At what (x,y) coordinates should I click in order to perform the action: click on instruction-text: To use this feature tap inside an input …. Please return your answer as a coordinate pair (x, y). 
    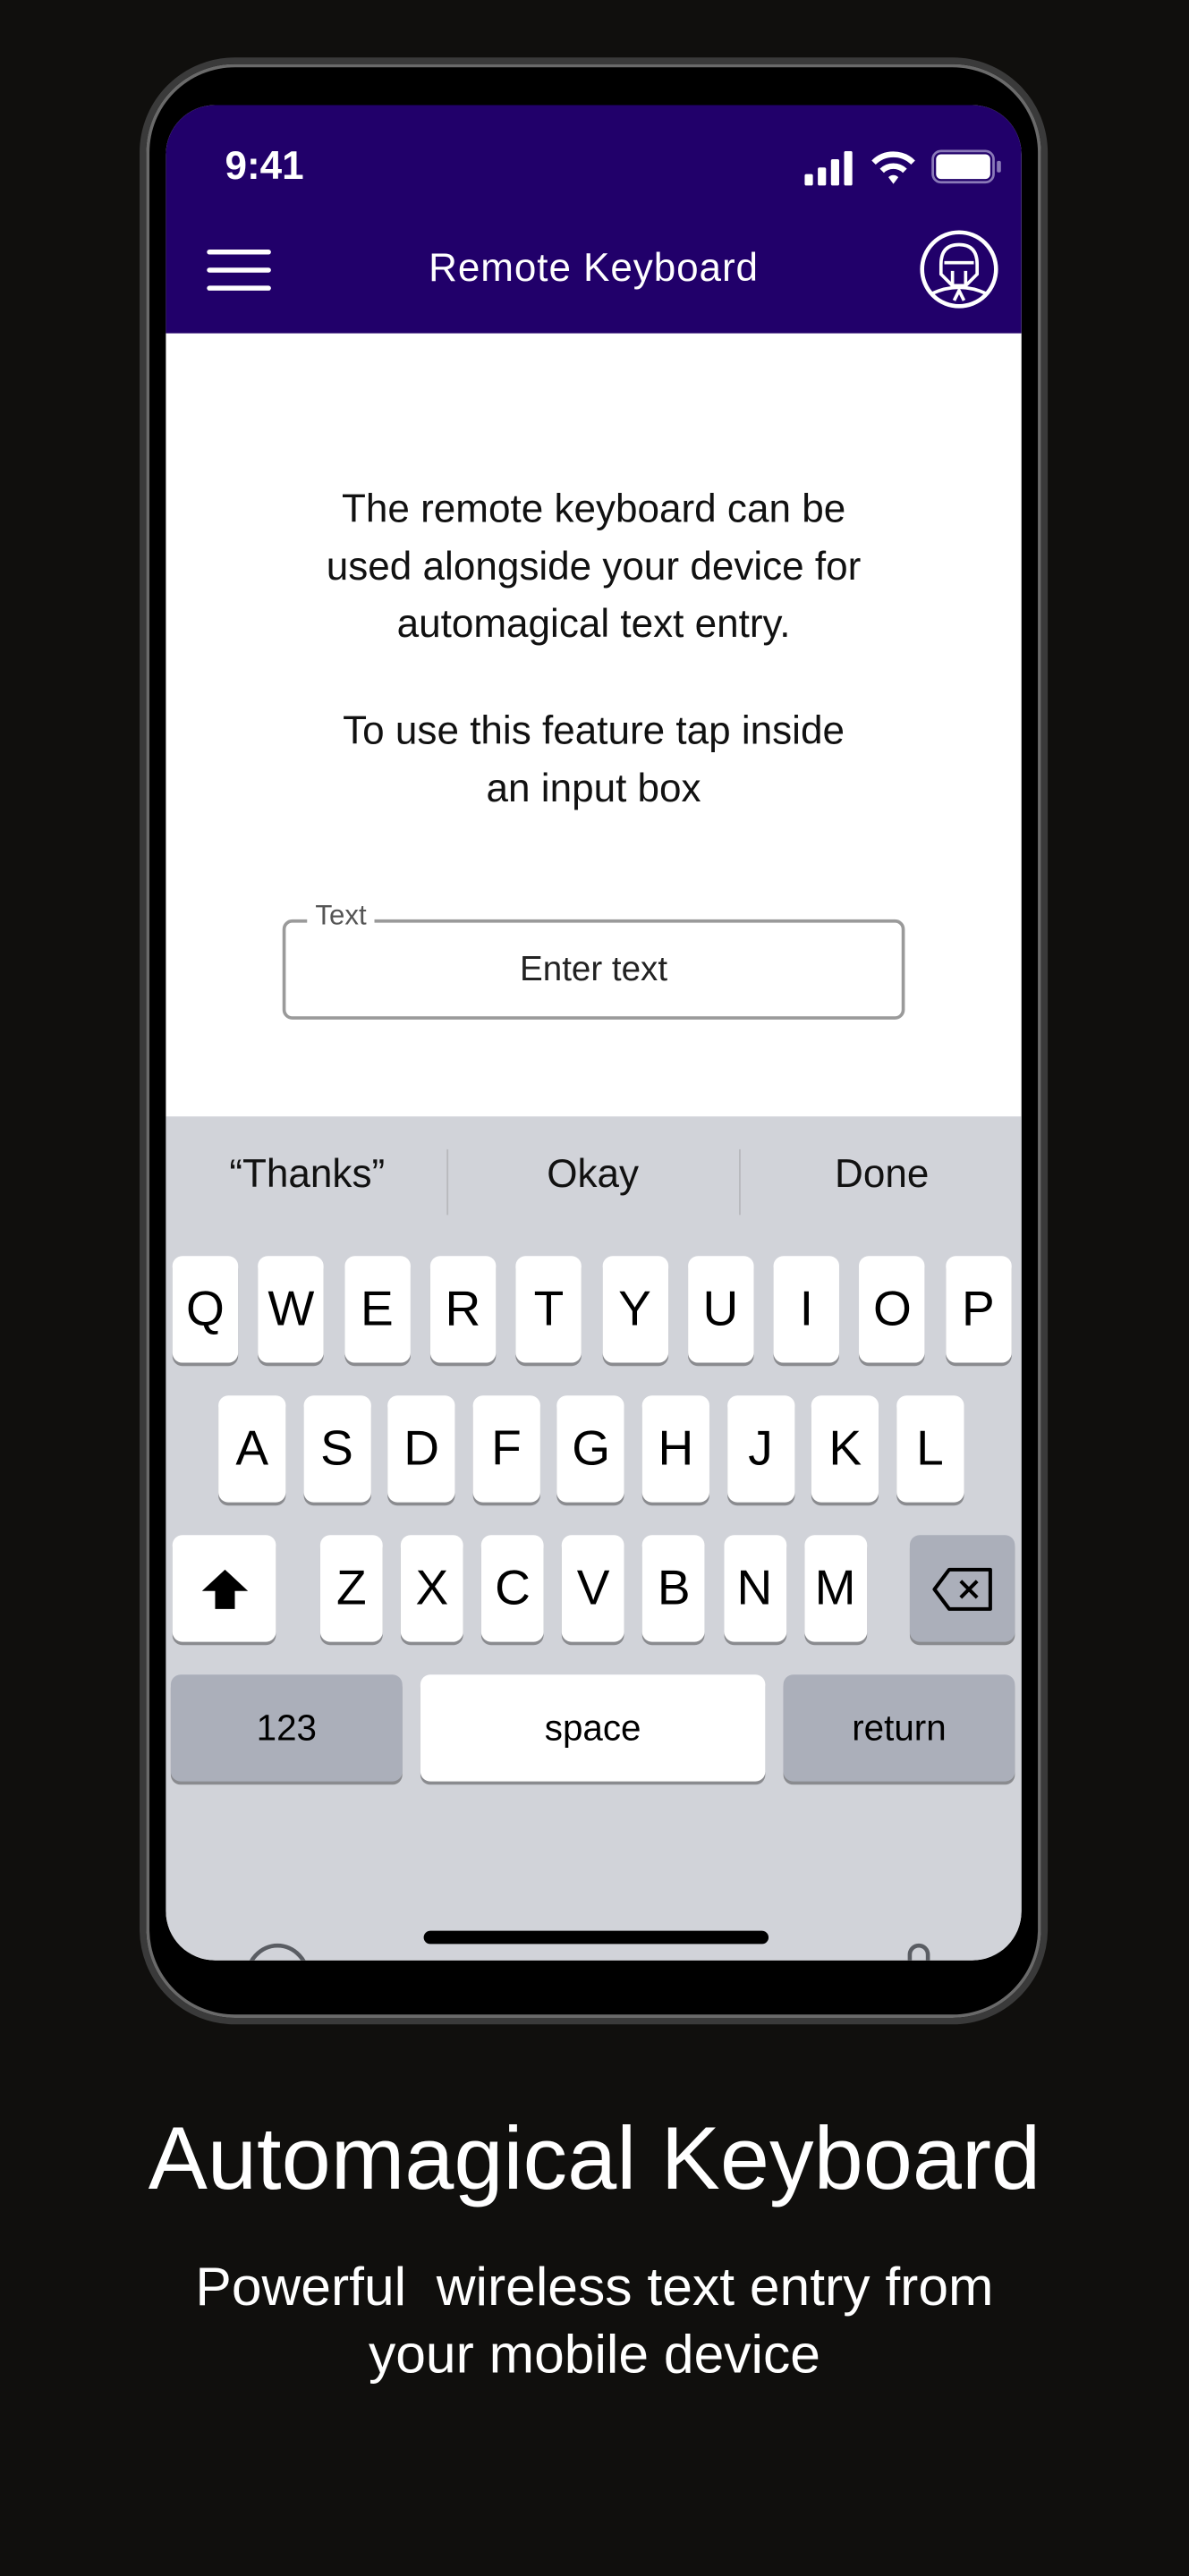
    Looking at the image, I should click on (593, 760).